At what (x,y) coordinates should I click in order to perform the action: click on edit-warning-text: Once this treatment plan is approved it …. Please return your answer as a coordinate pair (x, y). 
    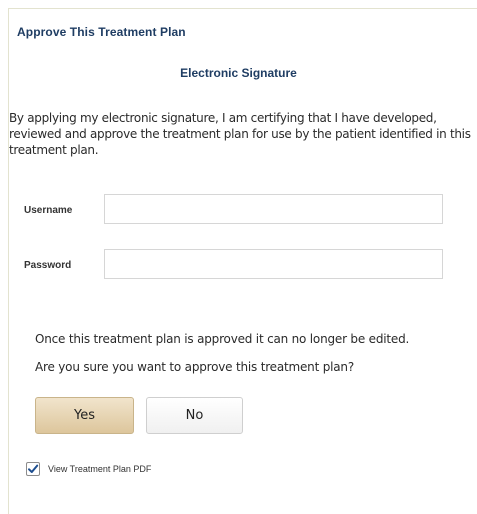
    Looking at the image, I should click on (222, 339).